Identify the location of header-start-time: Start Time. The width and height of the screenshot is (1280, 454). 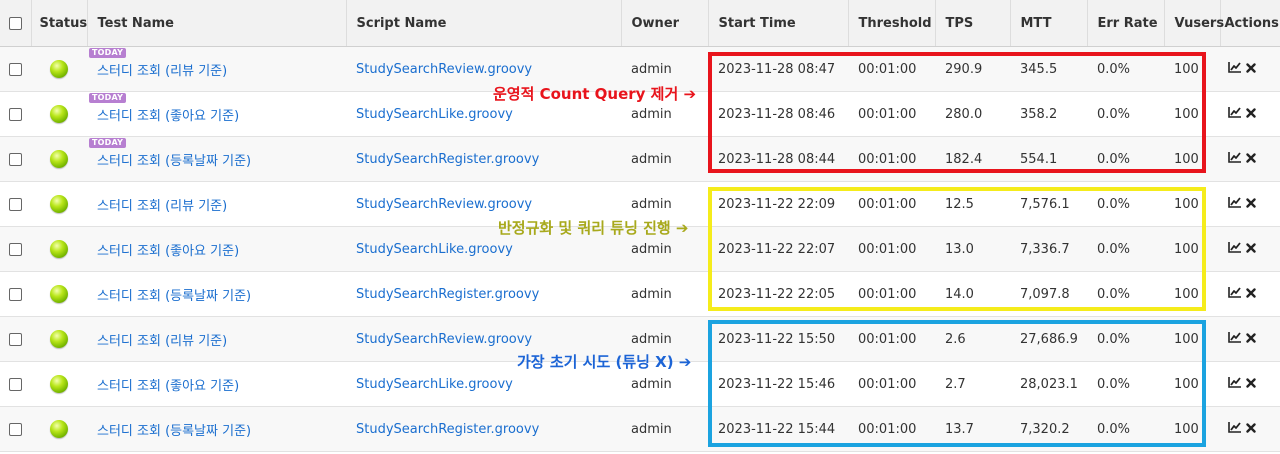
(778, 23).